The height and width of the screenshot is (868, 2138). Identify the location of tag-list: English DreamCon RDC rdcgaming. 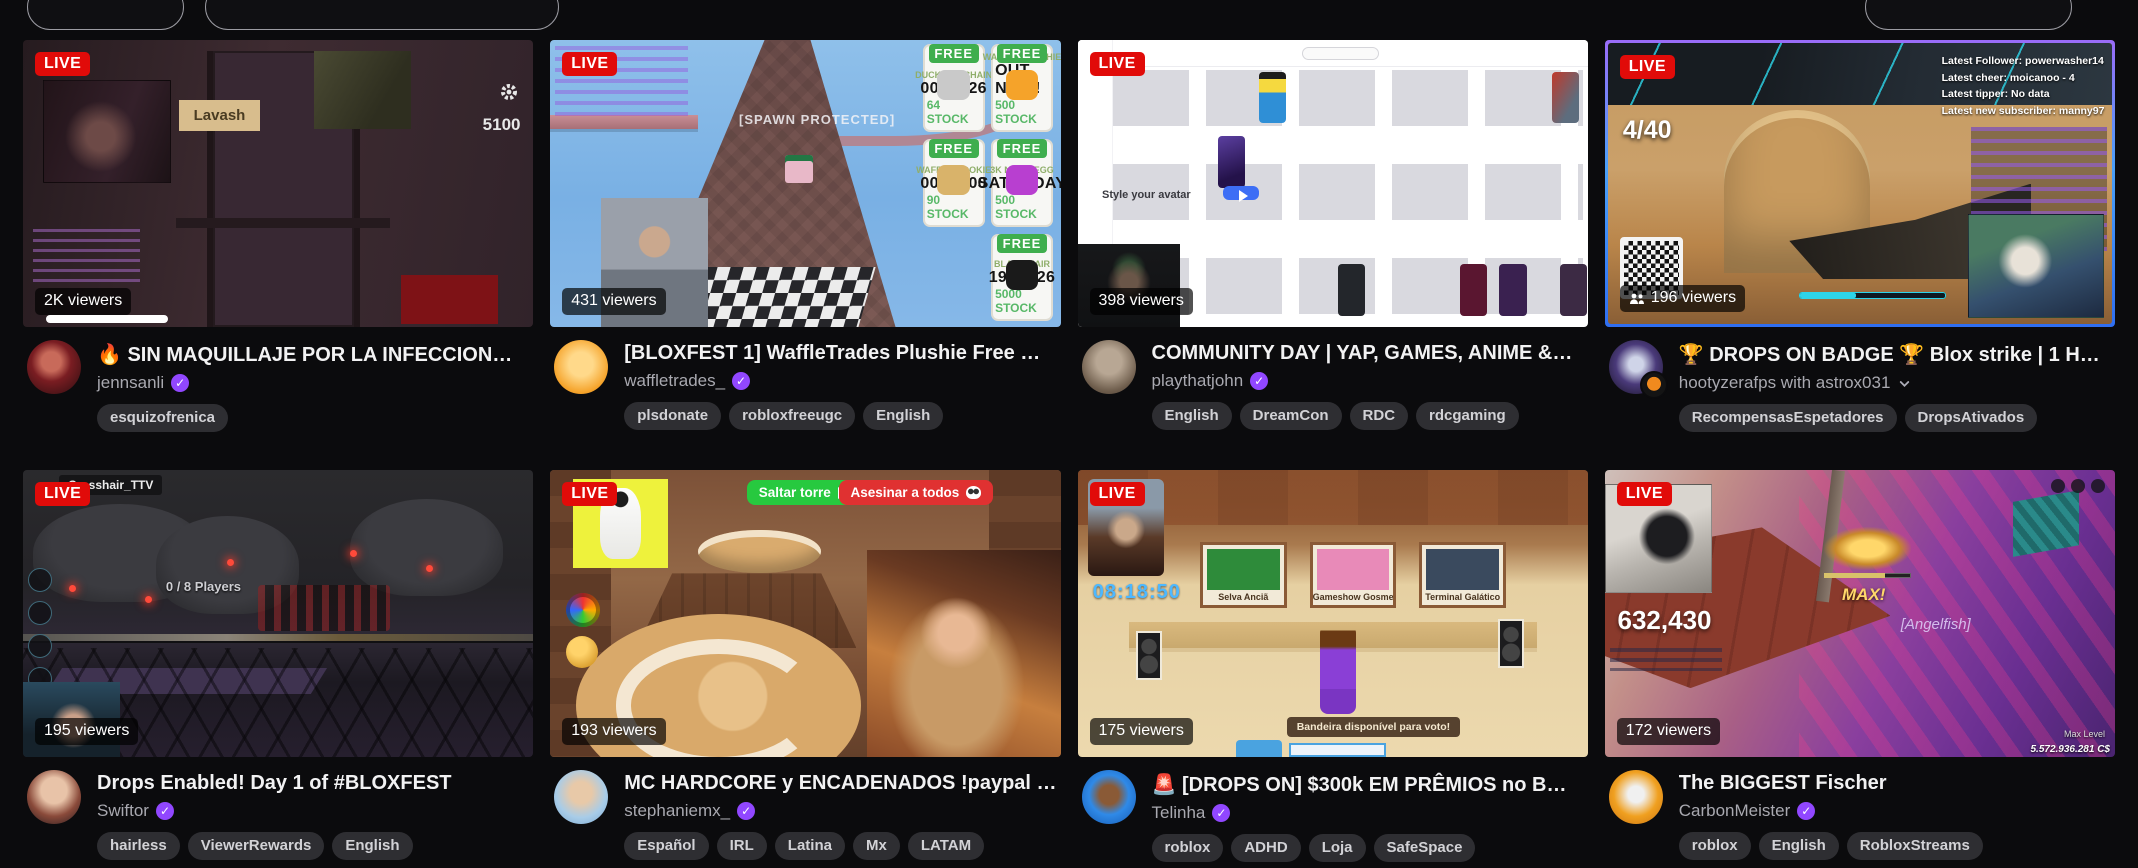
(1368, 416).